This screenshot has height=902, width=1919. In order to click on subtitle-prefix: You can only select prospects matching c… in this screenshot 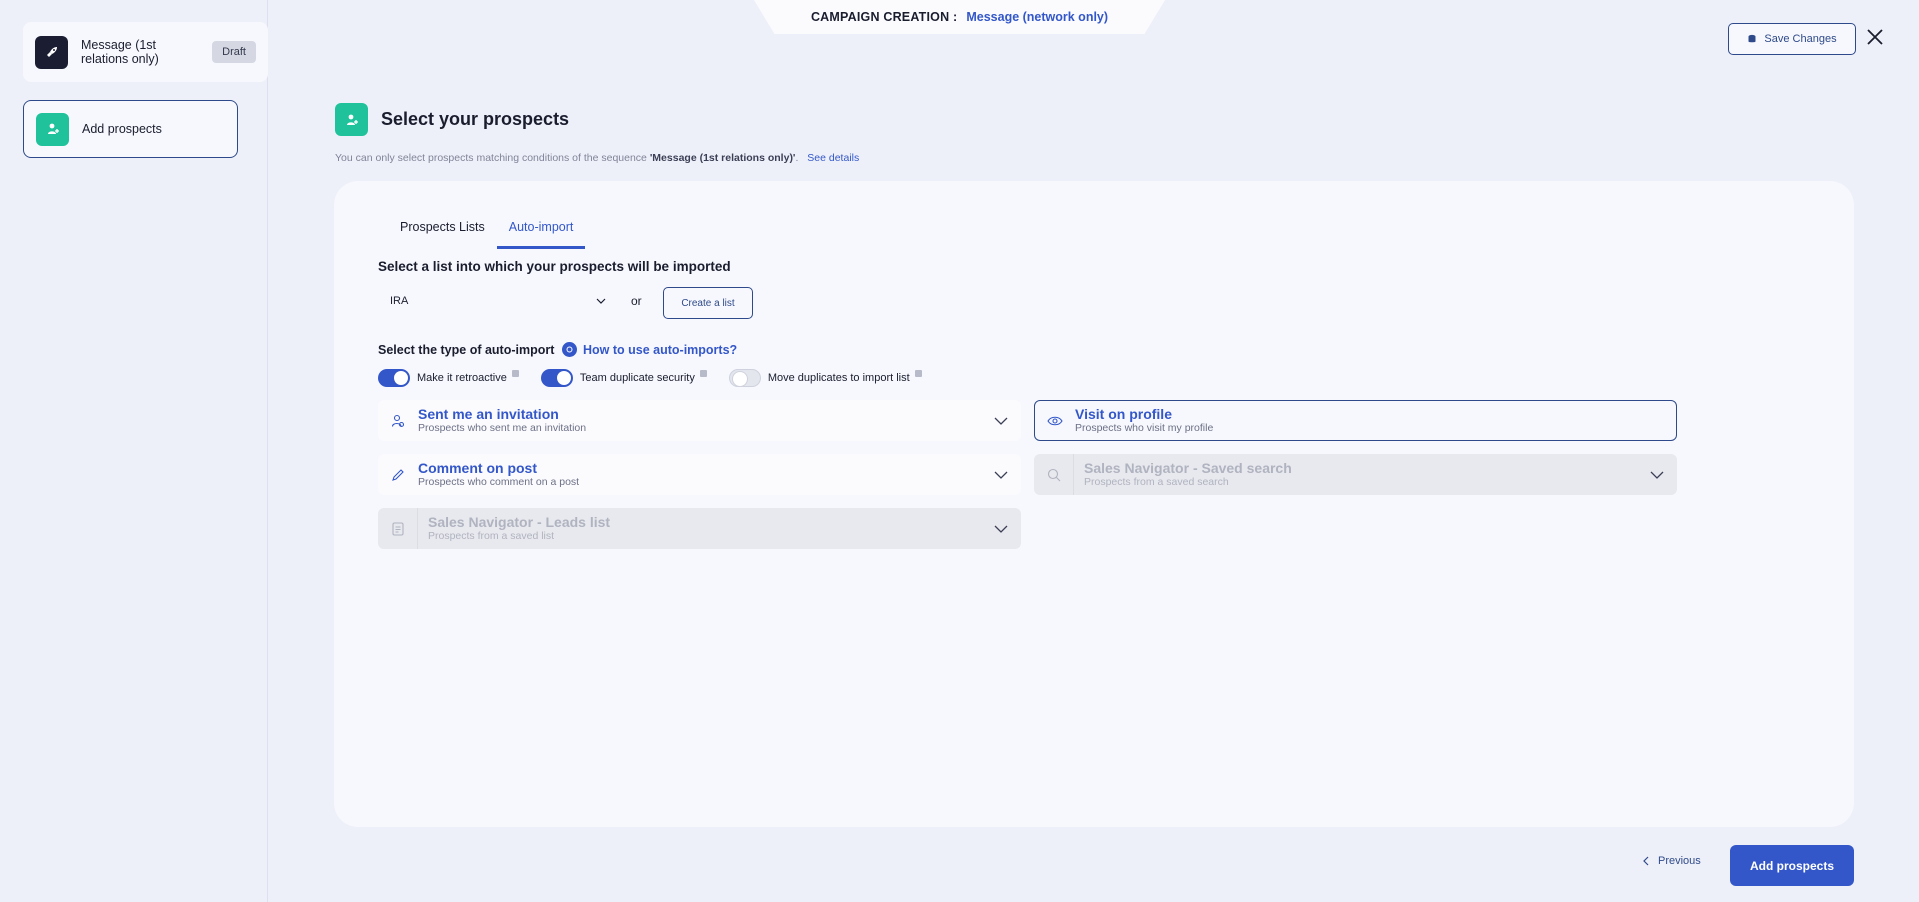, I will do `click(492, 158)`.